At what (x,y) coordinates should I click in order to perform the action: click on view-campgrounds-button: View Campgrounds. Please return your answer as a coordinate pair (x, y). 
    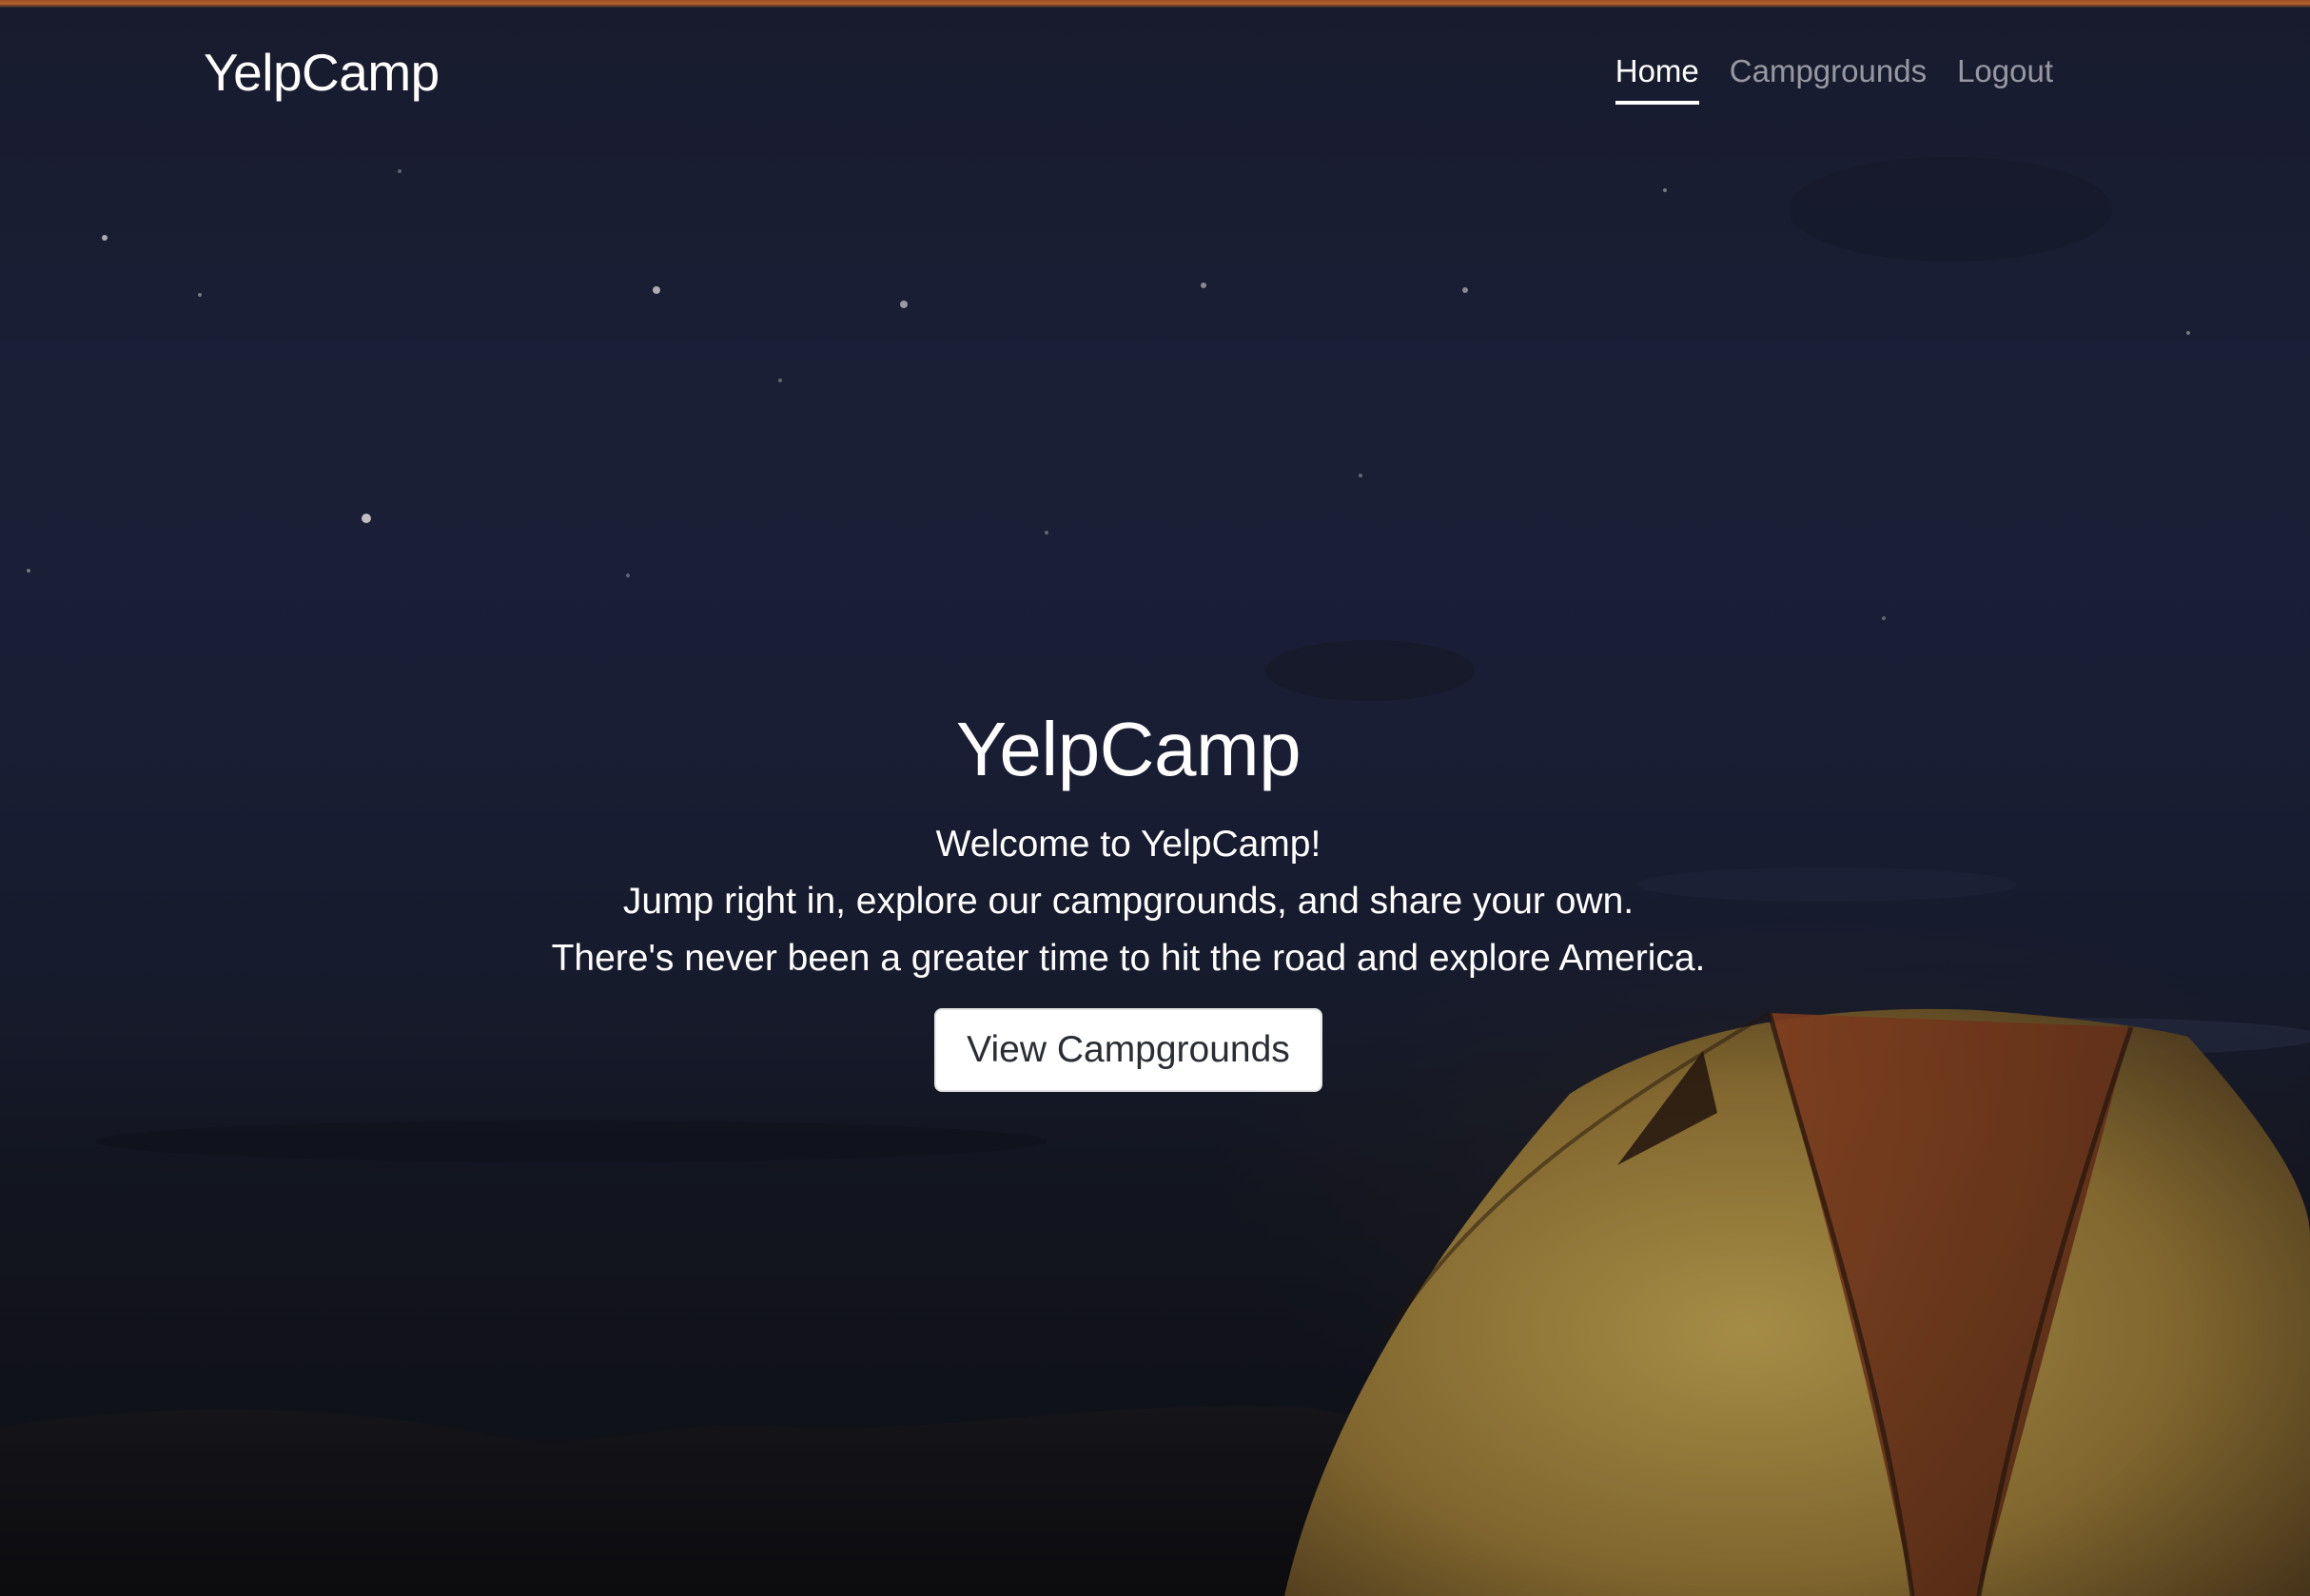
    Looking at the image, I should click on (1128, 1050).